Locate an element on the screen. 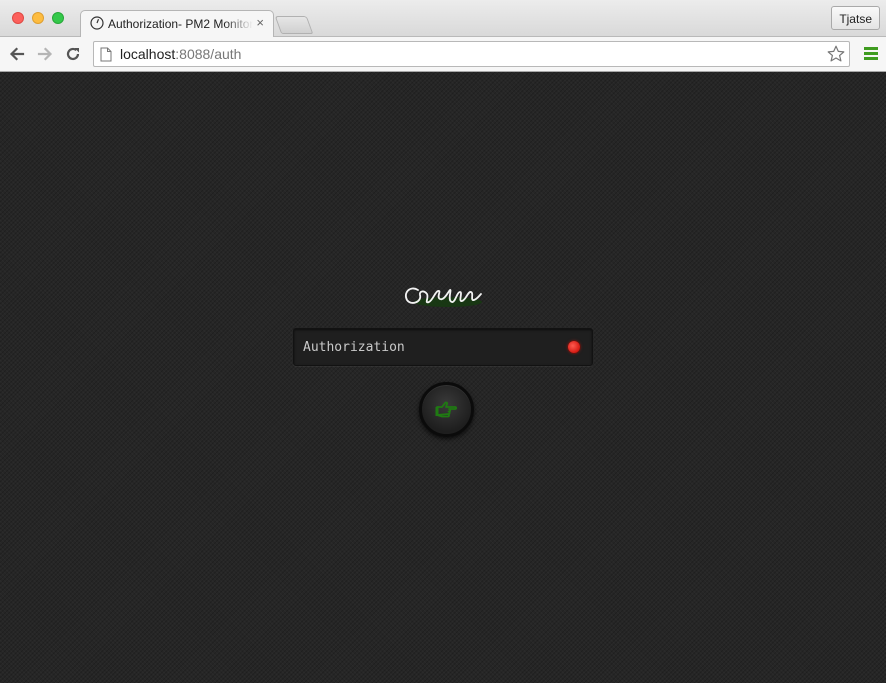  star-icon is located at coordinates (836, 54).